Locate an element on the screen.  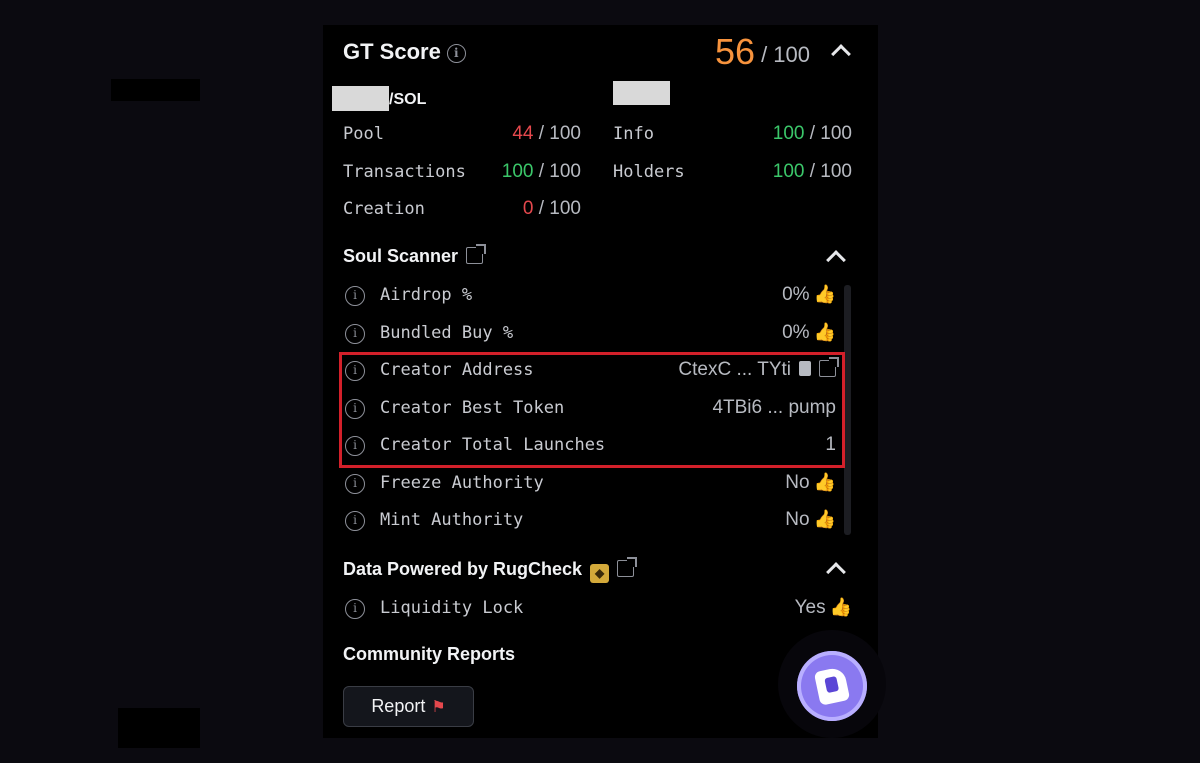
flag-icon: ⚑ is located at coordinates (438, 707).